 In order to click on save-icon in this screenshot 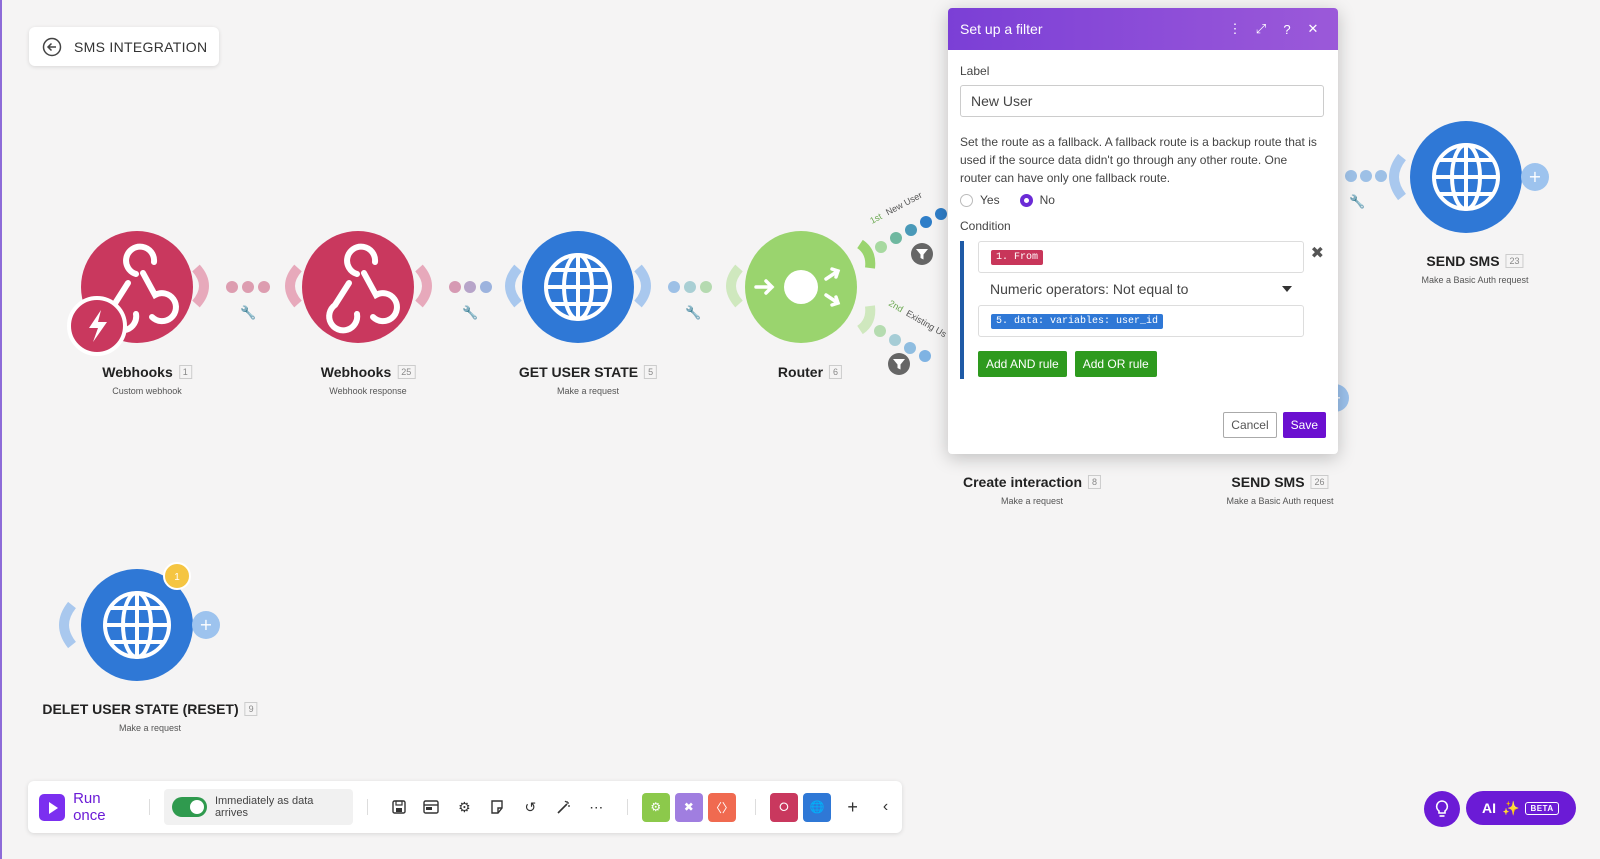, I will do `click(398, 807)`.